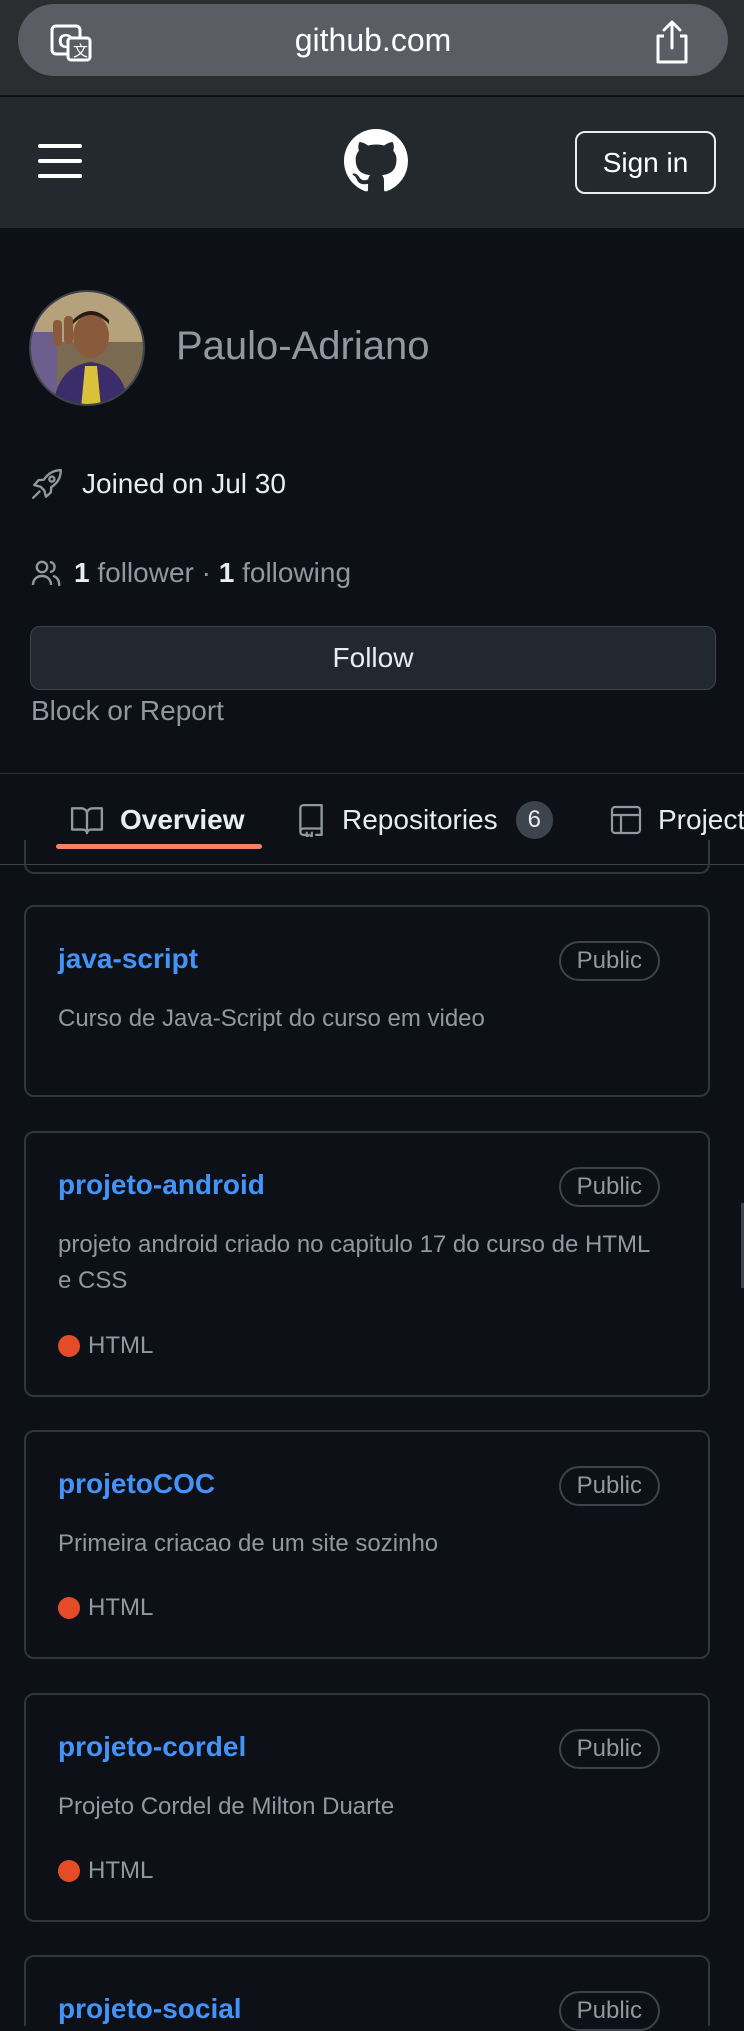 Image resolution: width=744 pixels, height=2031 pixels. I want to click on repo-name-link: projeto-android, so click(161, 1185).